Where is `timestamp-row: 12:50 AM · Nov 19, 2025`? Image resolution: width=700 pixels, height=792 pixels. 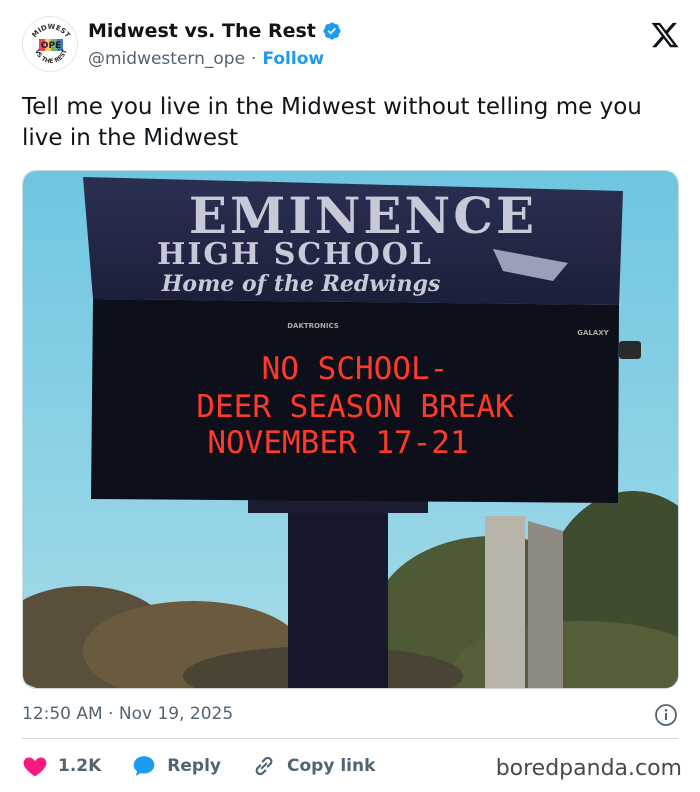 timestamp-row: 12:50 AM · Nov 19, 2025 is located at coordinates (350, 715).